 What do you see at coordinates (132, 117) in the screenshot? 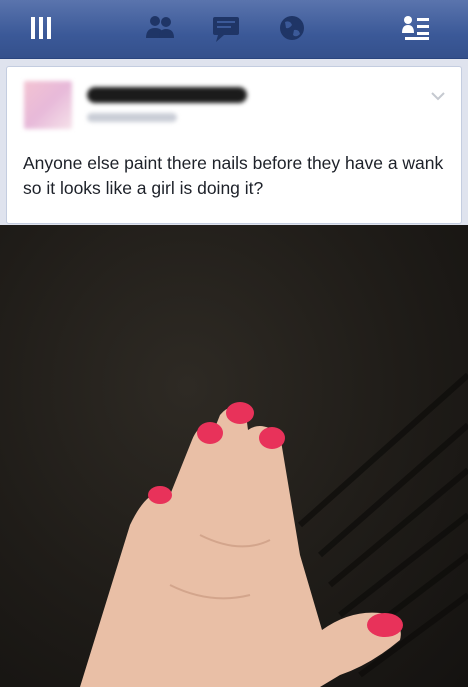
I see `post-timestamp-redacted` at bounding box center [132, 117].